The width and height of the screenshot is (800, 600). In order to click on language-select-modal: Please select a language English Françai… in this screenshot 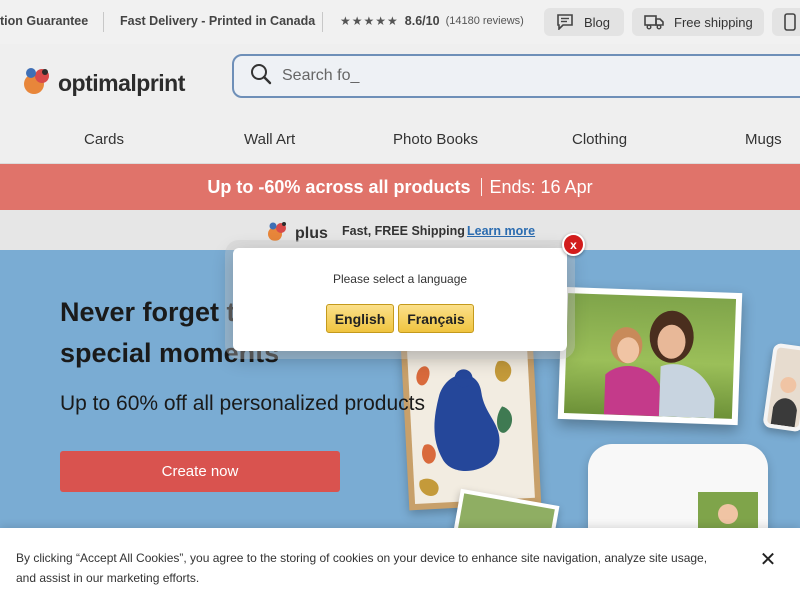, I will do `click(400, 299)`.